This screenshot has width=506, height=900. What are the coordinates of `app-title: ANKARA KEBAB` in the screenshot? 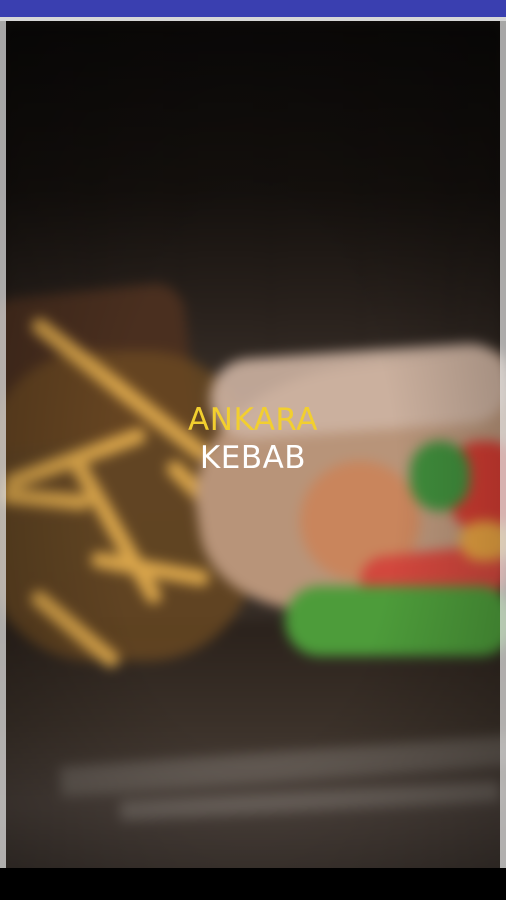 It's located at (253, 439).